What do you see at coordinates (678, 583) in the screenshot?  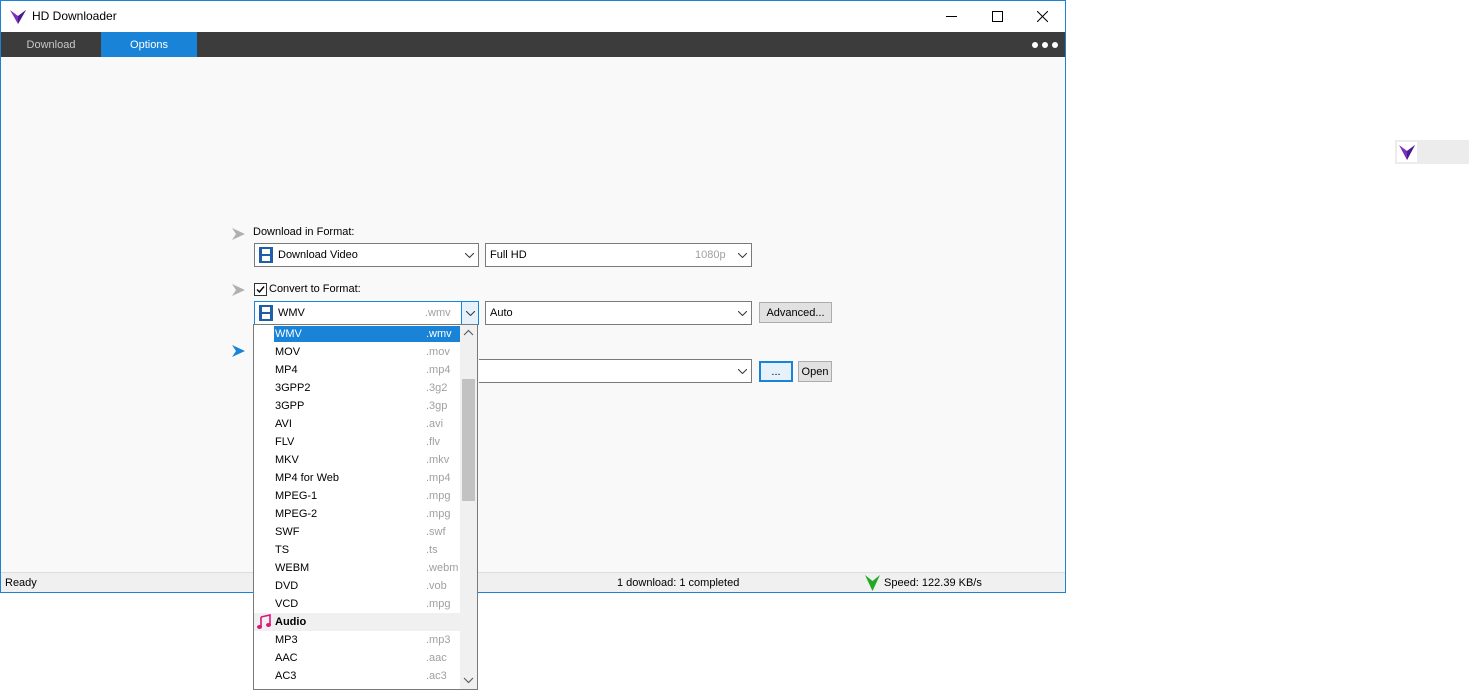 I see `status-downloads: 1 download: 1 completed` at bounding box center [678, 583].